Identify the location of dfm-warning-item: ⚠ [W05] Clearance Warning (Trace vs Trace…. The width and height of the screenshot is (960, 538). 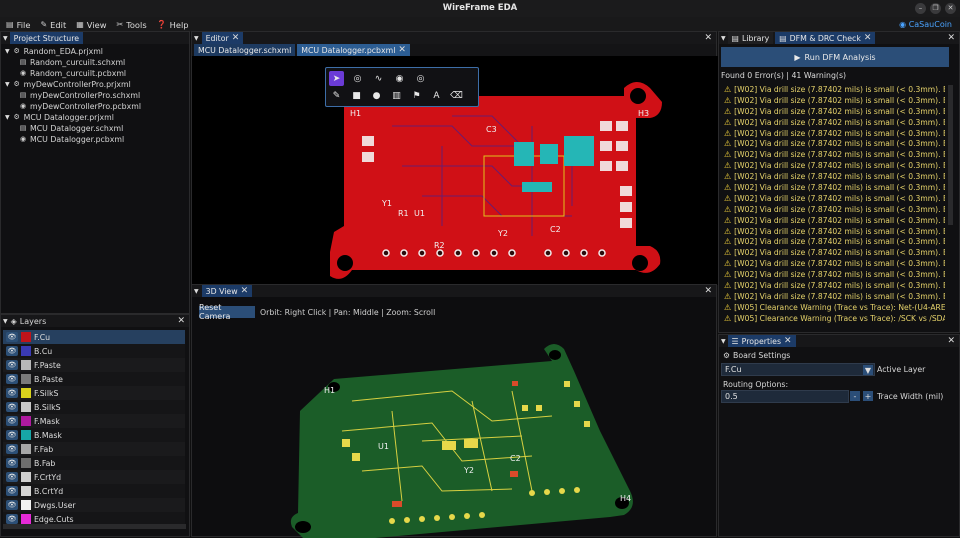
(832, 308).